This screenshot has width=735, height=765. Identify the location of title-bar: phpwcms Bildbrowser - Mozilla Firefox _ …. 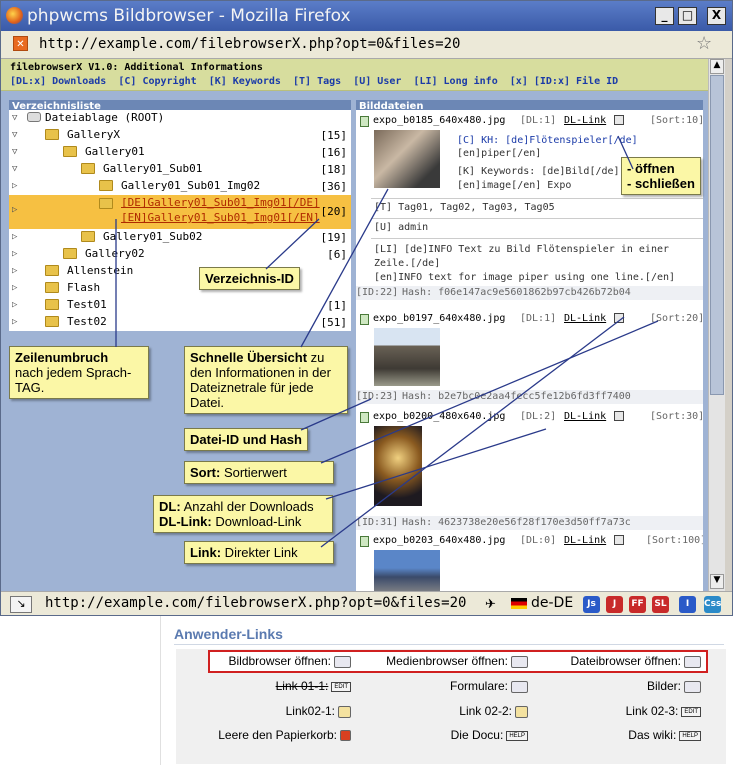
(366, 16).